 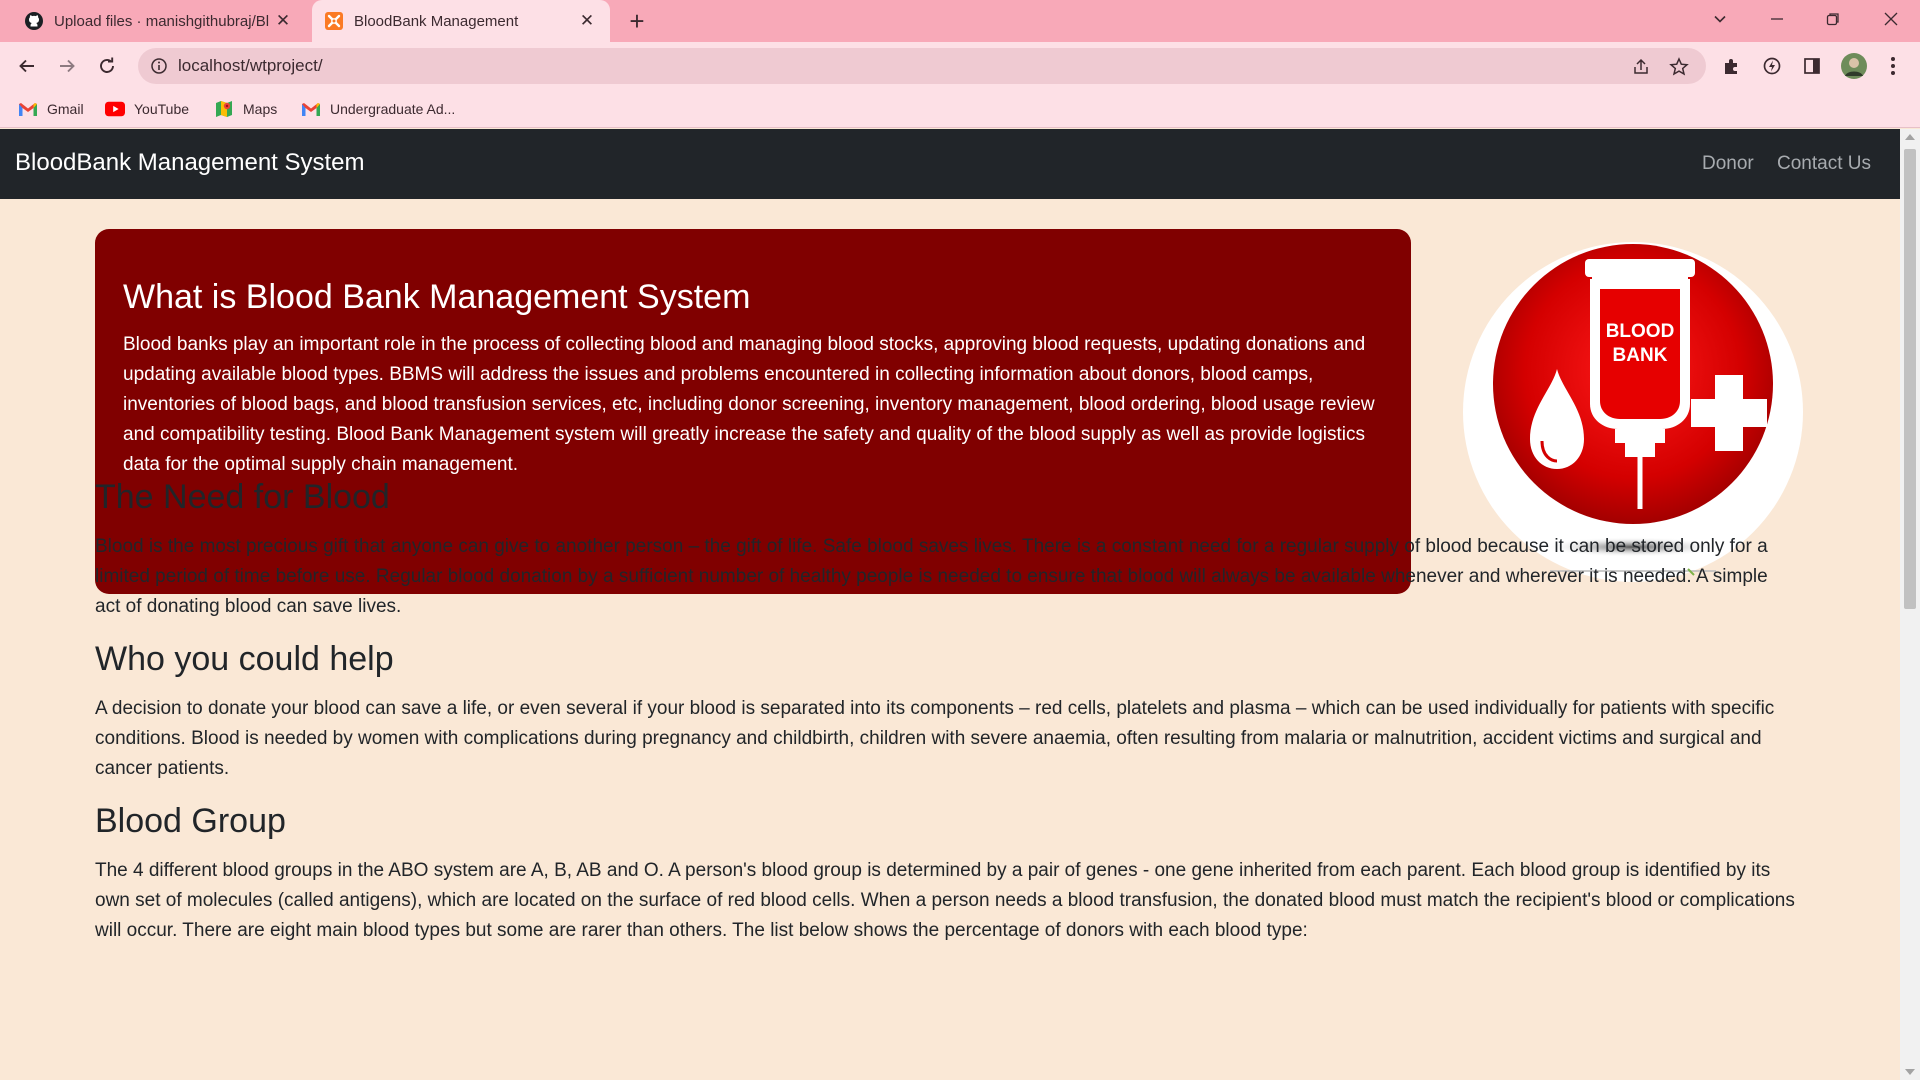 What do you see at coordinates (244, 659) in the screenshot?
I see `section-heading: Who you could help` at bounding box center [244, 659].